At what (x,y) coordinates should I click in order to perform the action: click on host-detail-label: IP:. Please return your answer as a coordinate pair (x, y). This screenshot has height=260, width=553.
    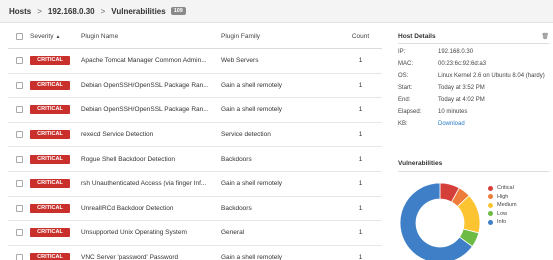
    Looking at the image, I should click on (402, 52).